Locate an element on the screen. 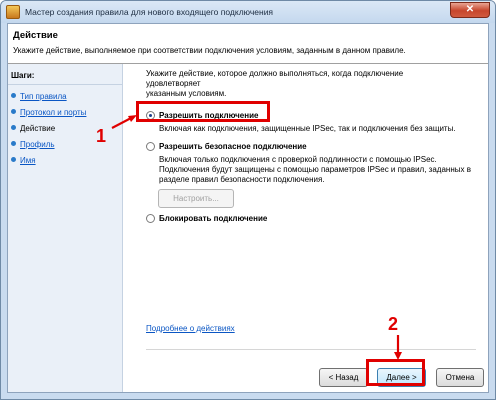 The height and width of the screenshot is (400, 496). annotation-highlight-next is located at coordinates (395, 372).